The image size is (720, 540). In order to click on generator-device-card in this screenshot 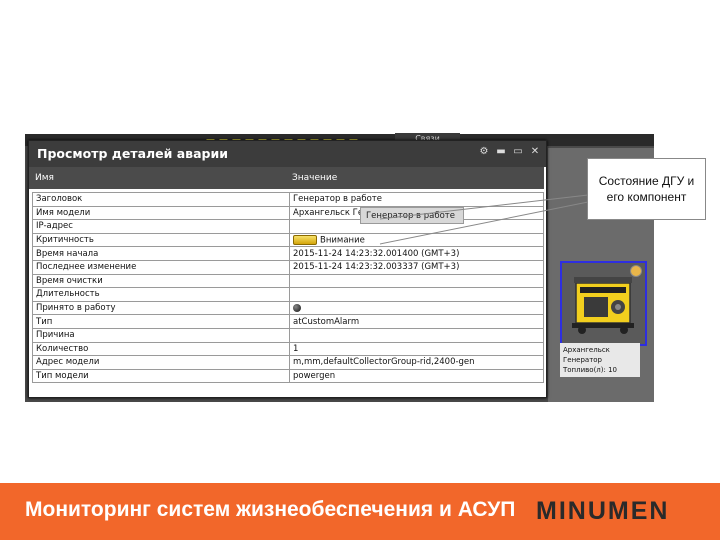, I will do `click(603, 303)`.